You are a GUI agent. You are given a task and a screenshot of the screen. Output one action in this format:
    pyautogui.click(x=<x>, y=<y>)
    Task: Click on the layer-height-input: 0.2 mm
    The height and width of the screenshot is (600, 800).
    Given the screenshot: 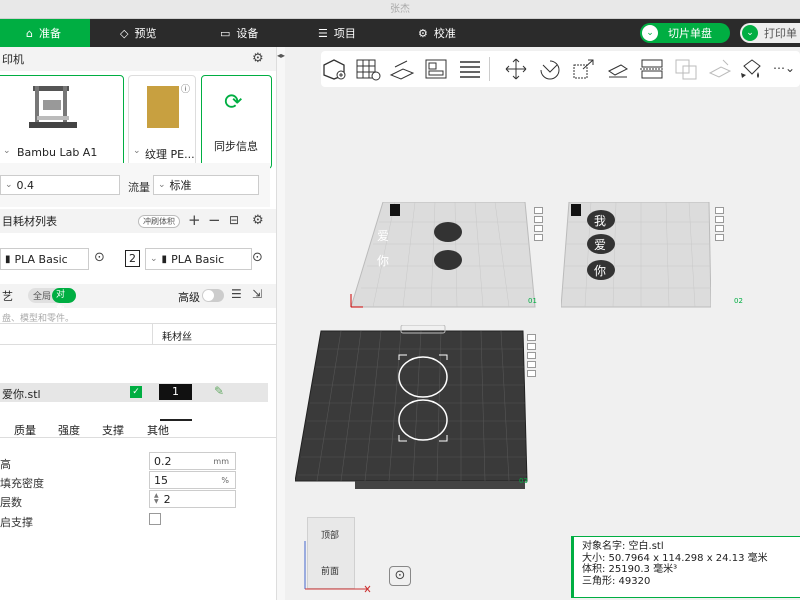 What is the action you would take?
    pyautogui.click(x=192, y=461)
    